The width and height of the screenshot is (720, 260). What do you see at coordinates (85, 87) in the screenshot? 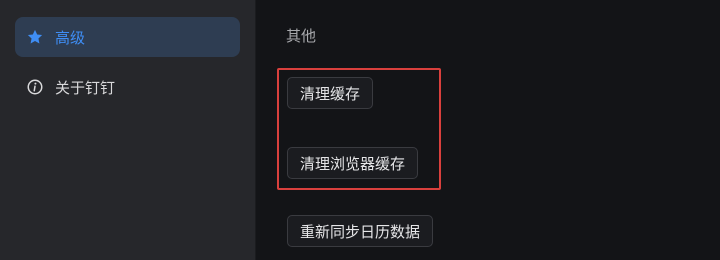
I see `sidebar-item-label: 关于钉钉` at bounding box center [85, 87].